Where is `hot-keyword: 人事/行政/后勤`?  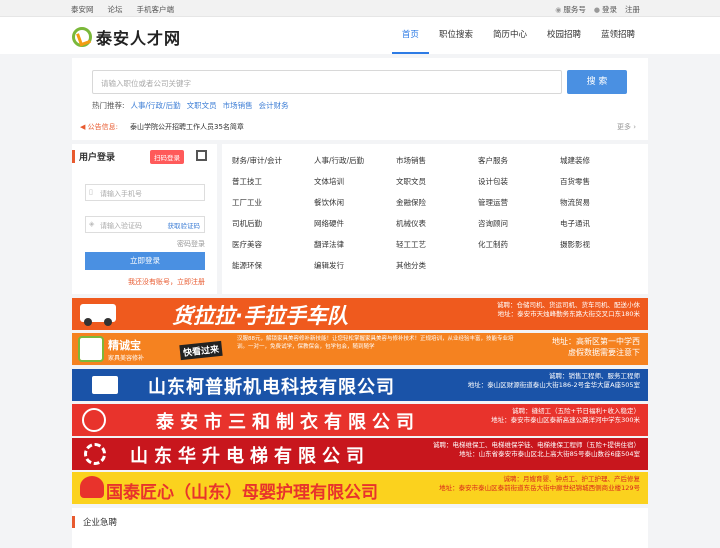 hot-keyword: 人事/行政/后勤 is located at coordinates (156, 105).